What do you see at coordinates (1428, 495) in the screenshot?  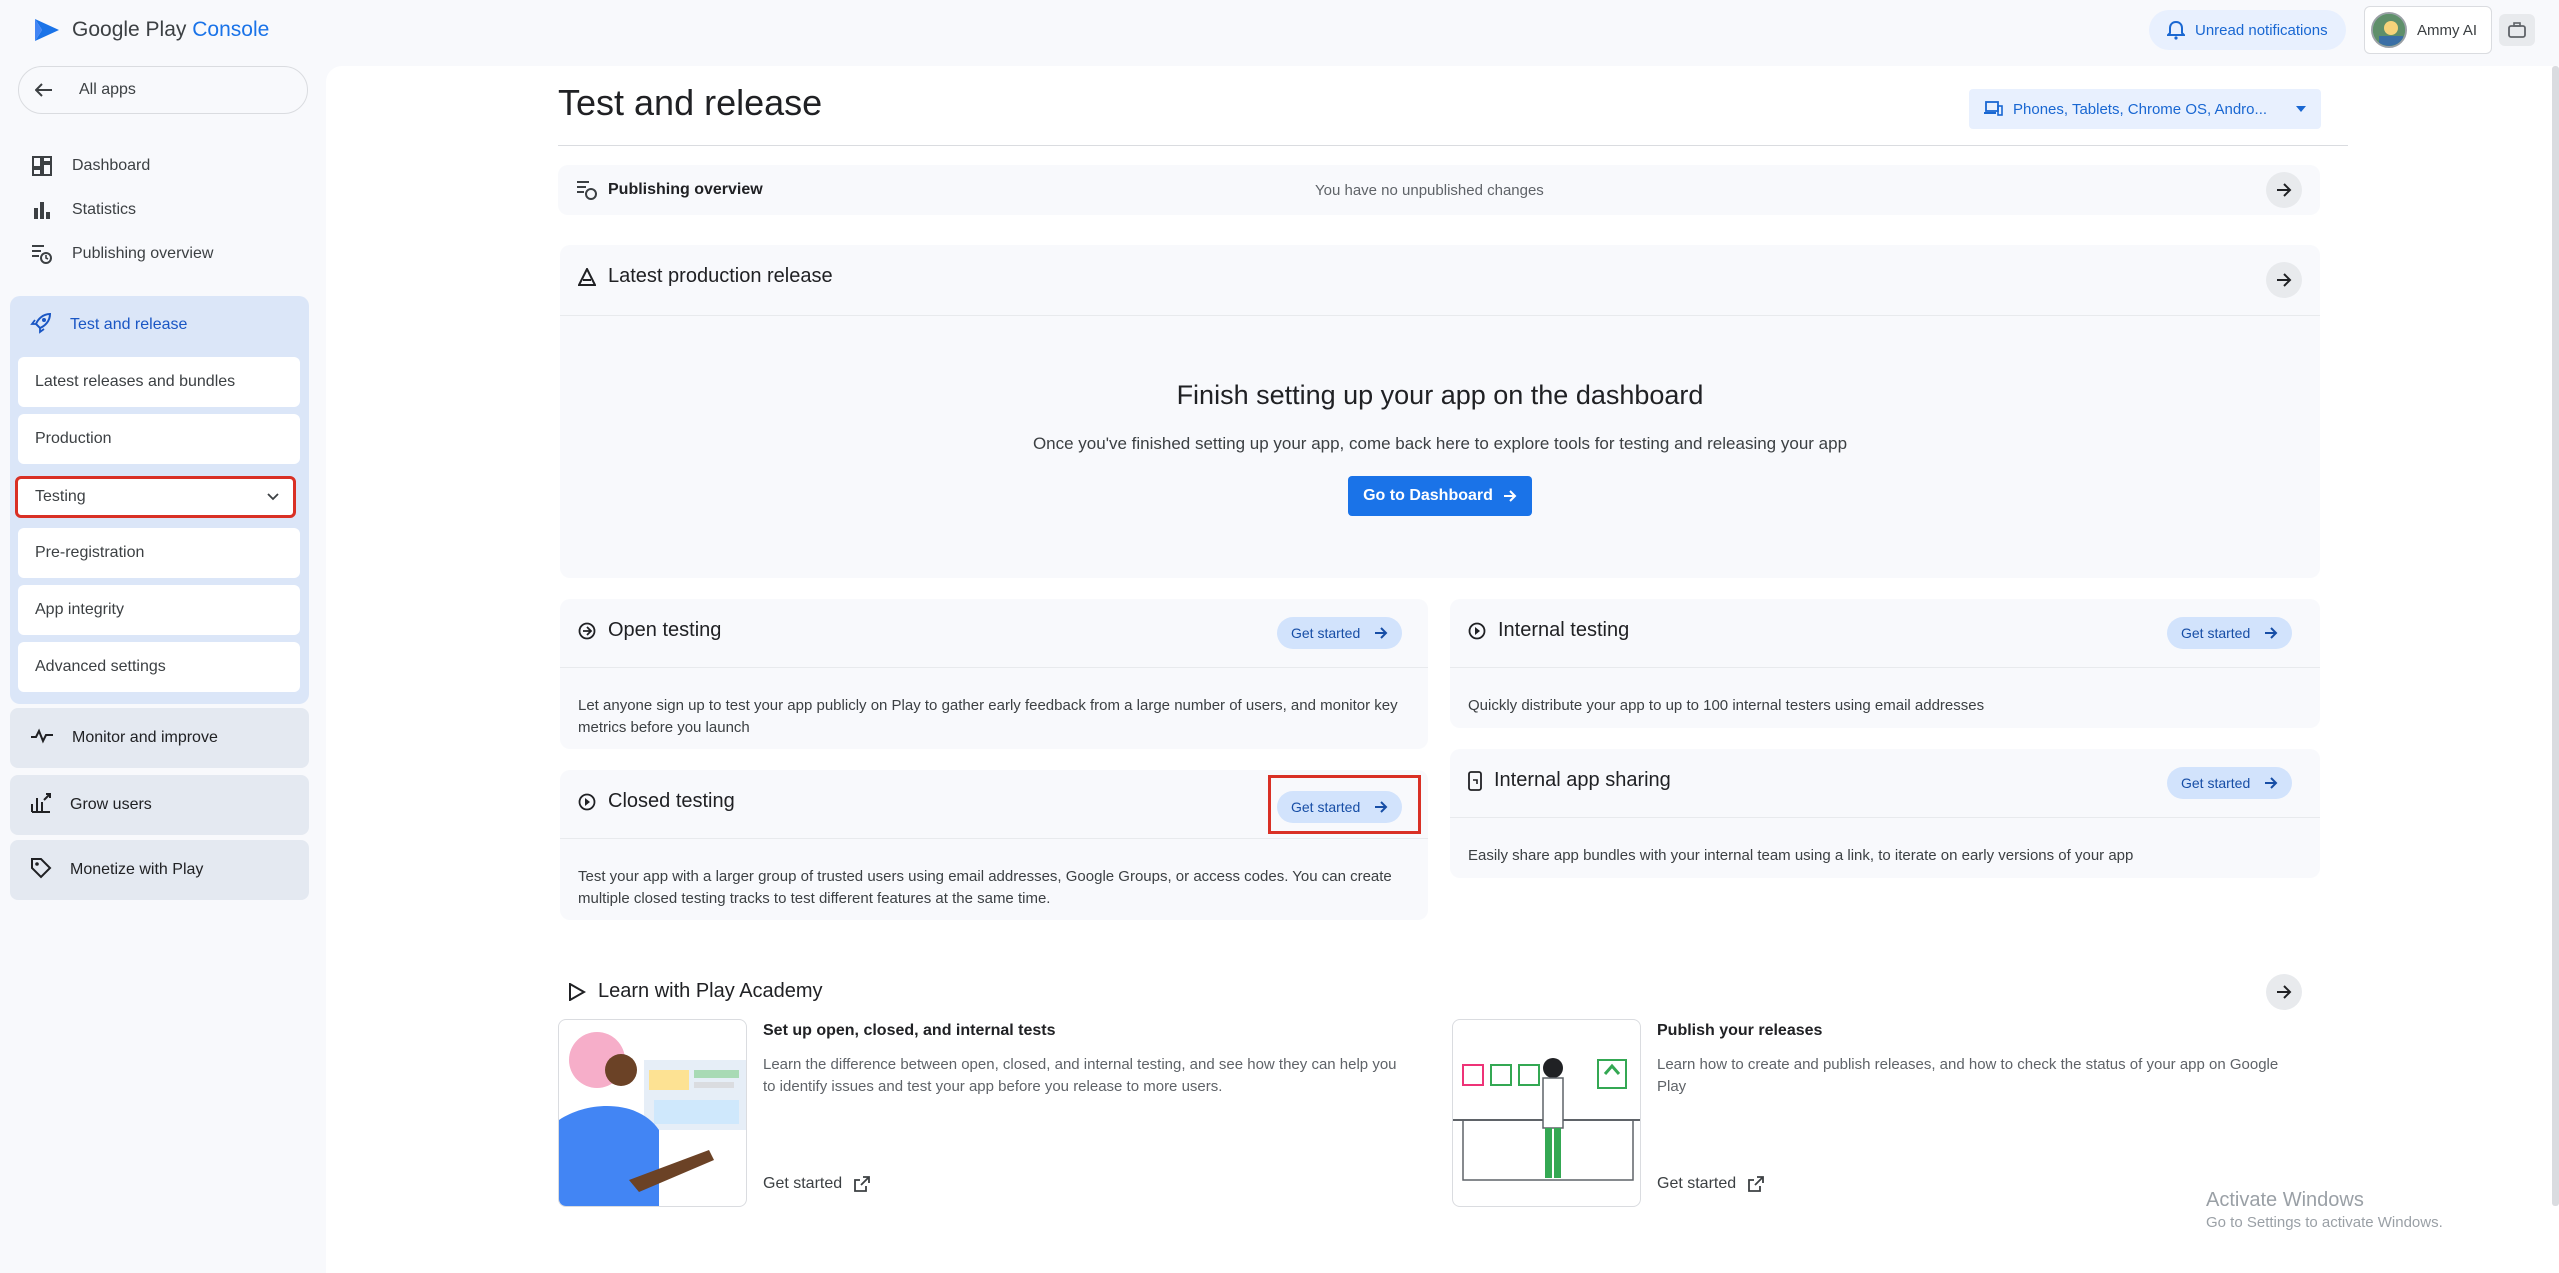 I see `go-to-dashboard-label: Go to Dashboard` at bounding box center [1428, 495].